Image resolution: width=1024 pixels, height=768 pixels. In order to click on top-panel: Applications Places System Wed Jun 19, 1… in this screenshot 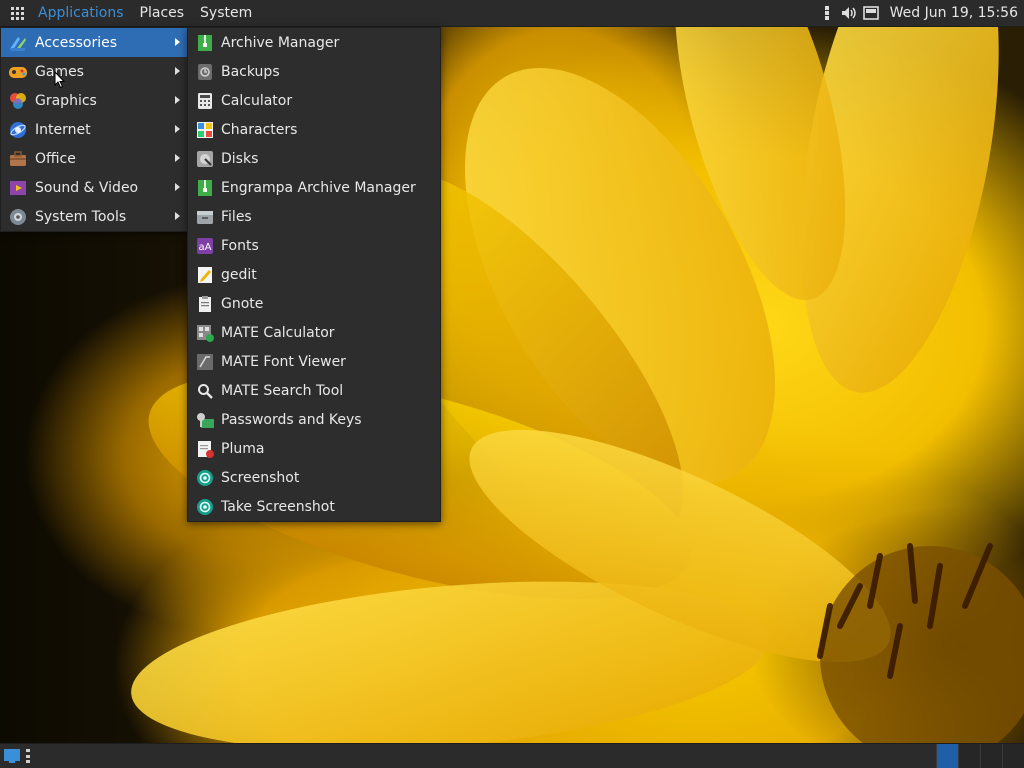, I will do `click(512, 13)`.